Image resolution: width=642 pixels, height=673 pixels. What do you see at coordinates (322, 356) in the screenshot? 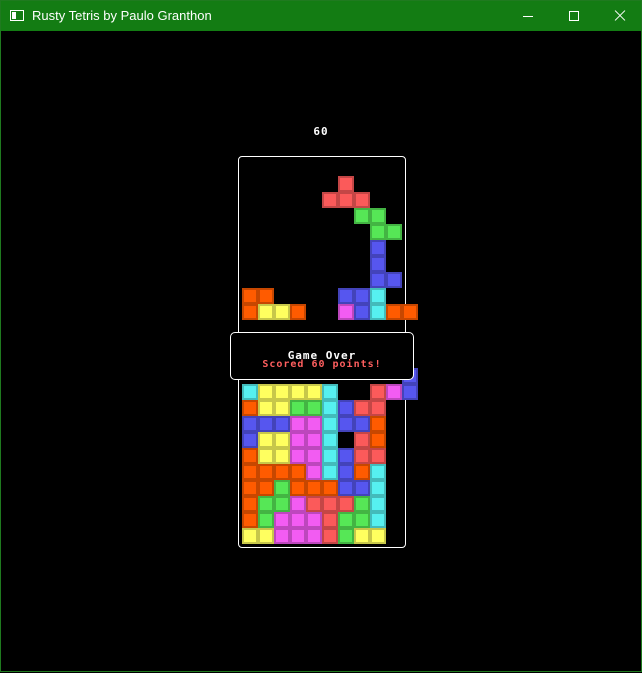
I see `game-over-dialog: Game Over Scored 60 points!` at bounding box center [322, 356].